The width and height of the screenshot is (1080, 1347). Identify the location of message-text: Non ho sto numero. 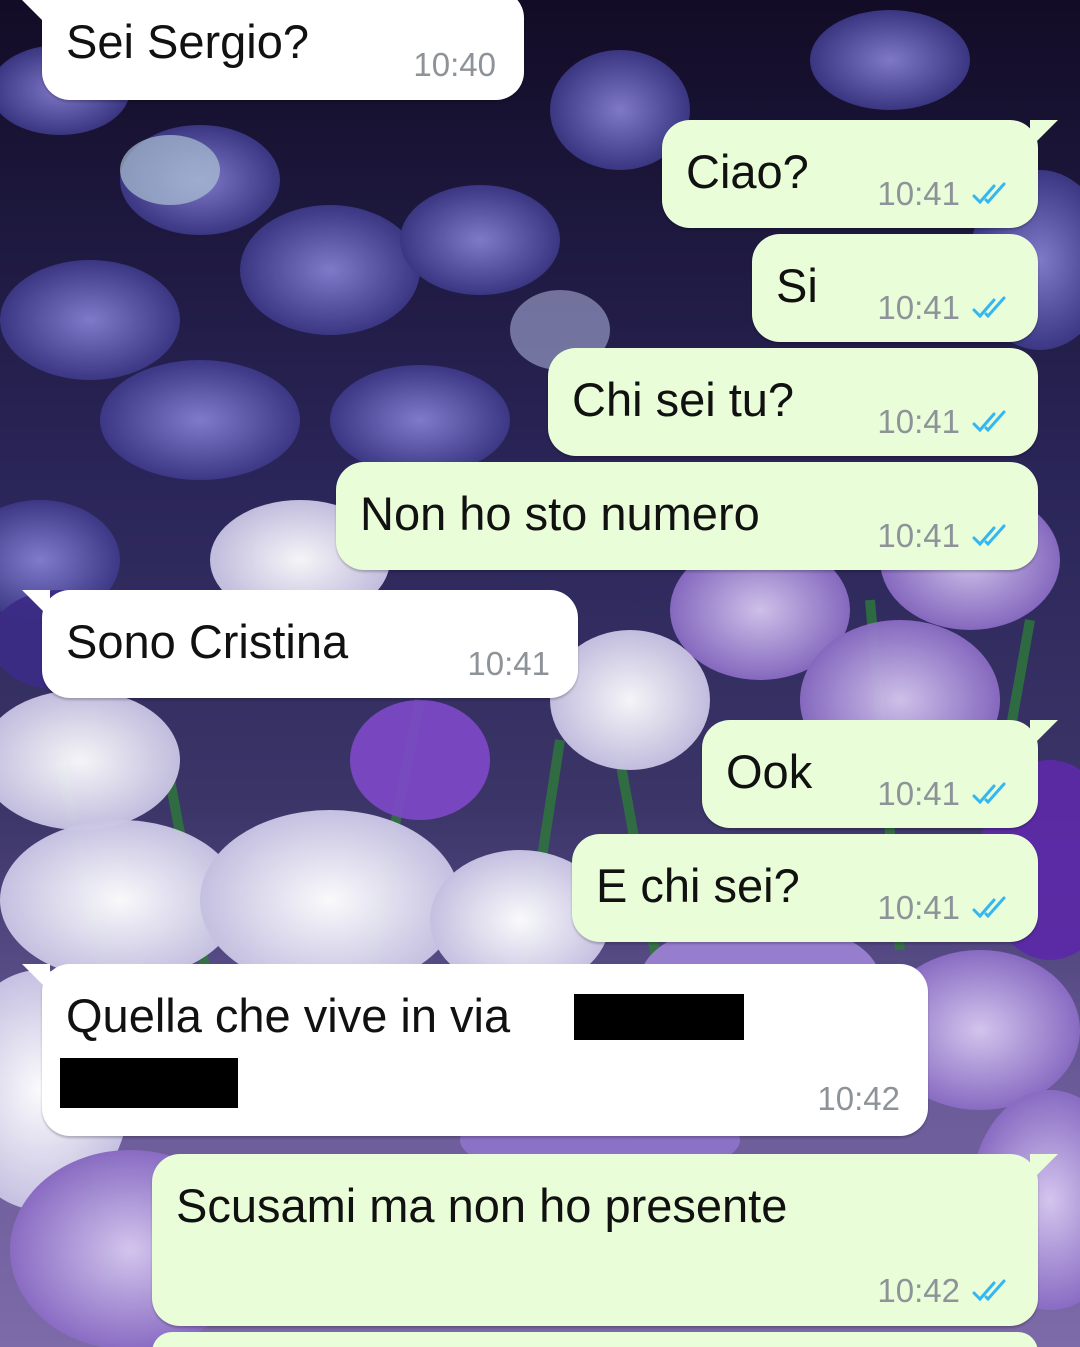
(560, 513).